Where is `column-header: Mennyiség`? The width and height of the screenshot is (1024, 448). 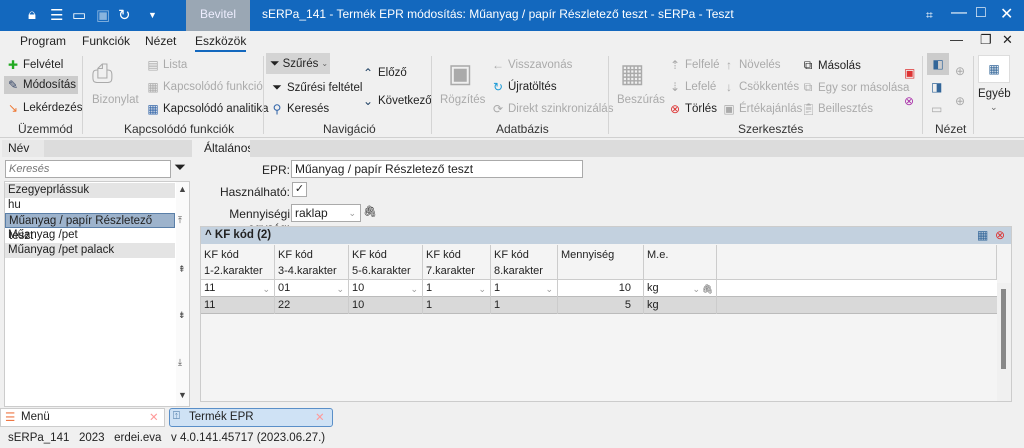
column-header: Mennyiség is located at coordinates (601, 262).